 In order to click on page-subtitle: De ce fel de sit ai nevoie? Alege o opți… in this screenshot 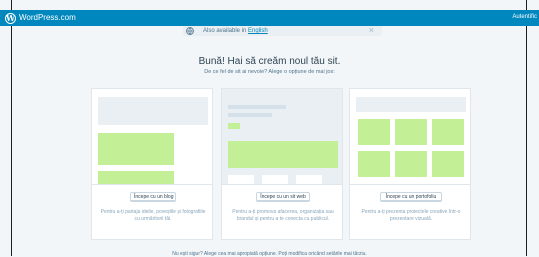, I will do `click(269, 72)`.